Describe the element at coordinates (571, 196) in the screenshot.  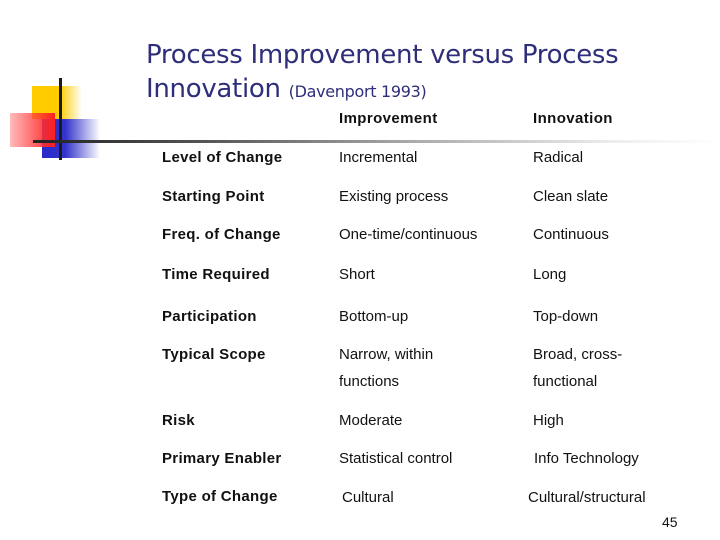
I see `cell-innovation: Clean slate` at that location.